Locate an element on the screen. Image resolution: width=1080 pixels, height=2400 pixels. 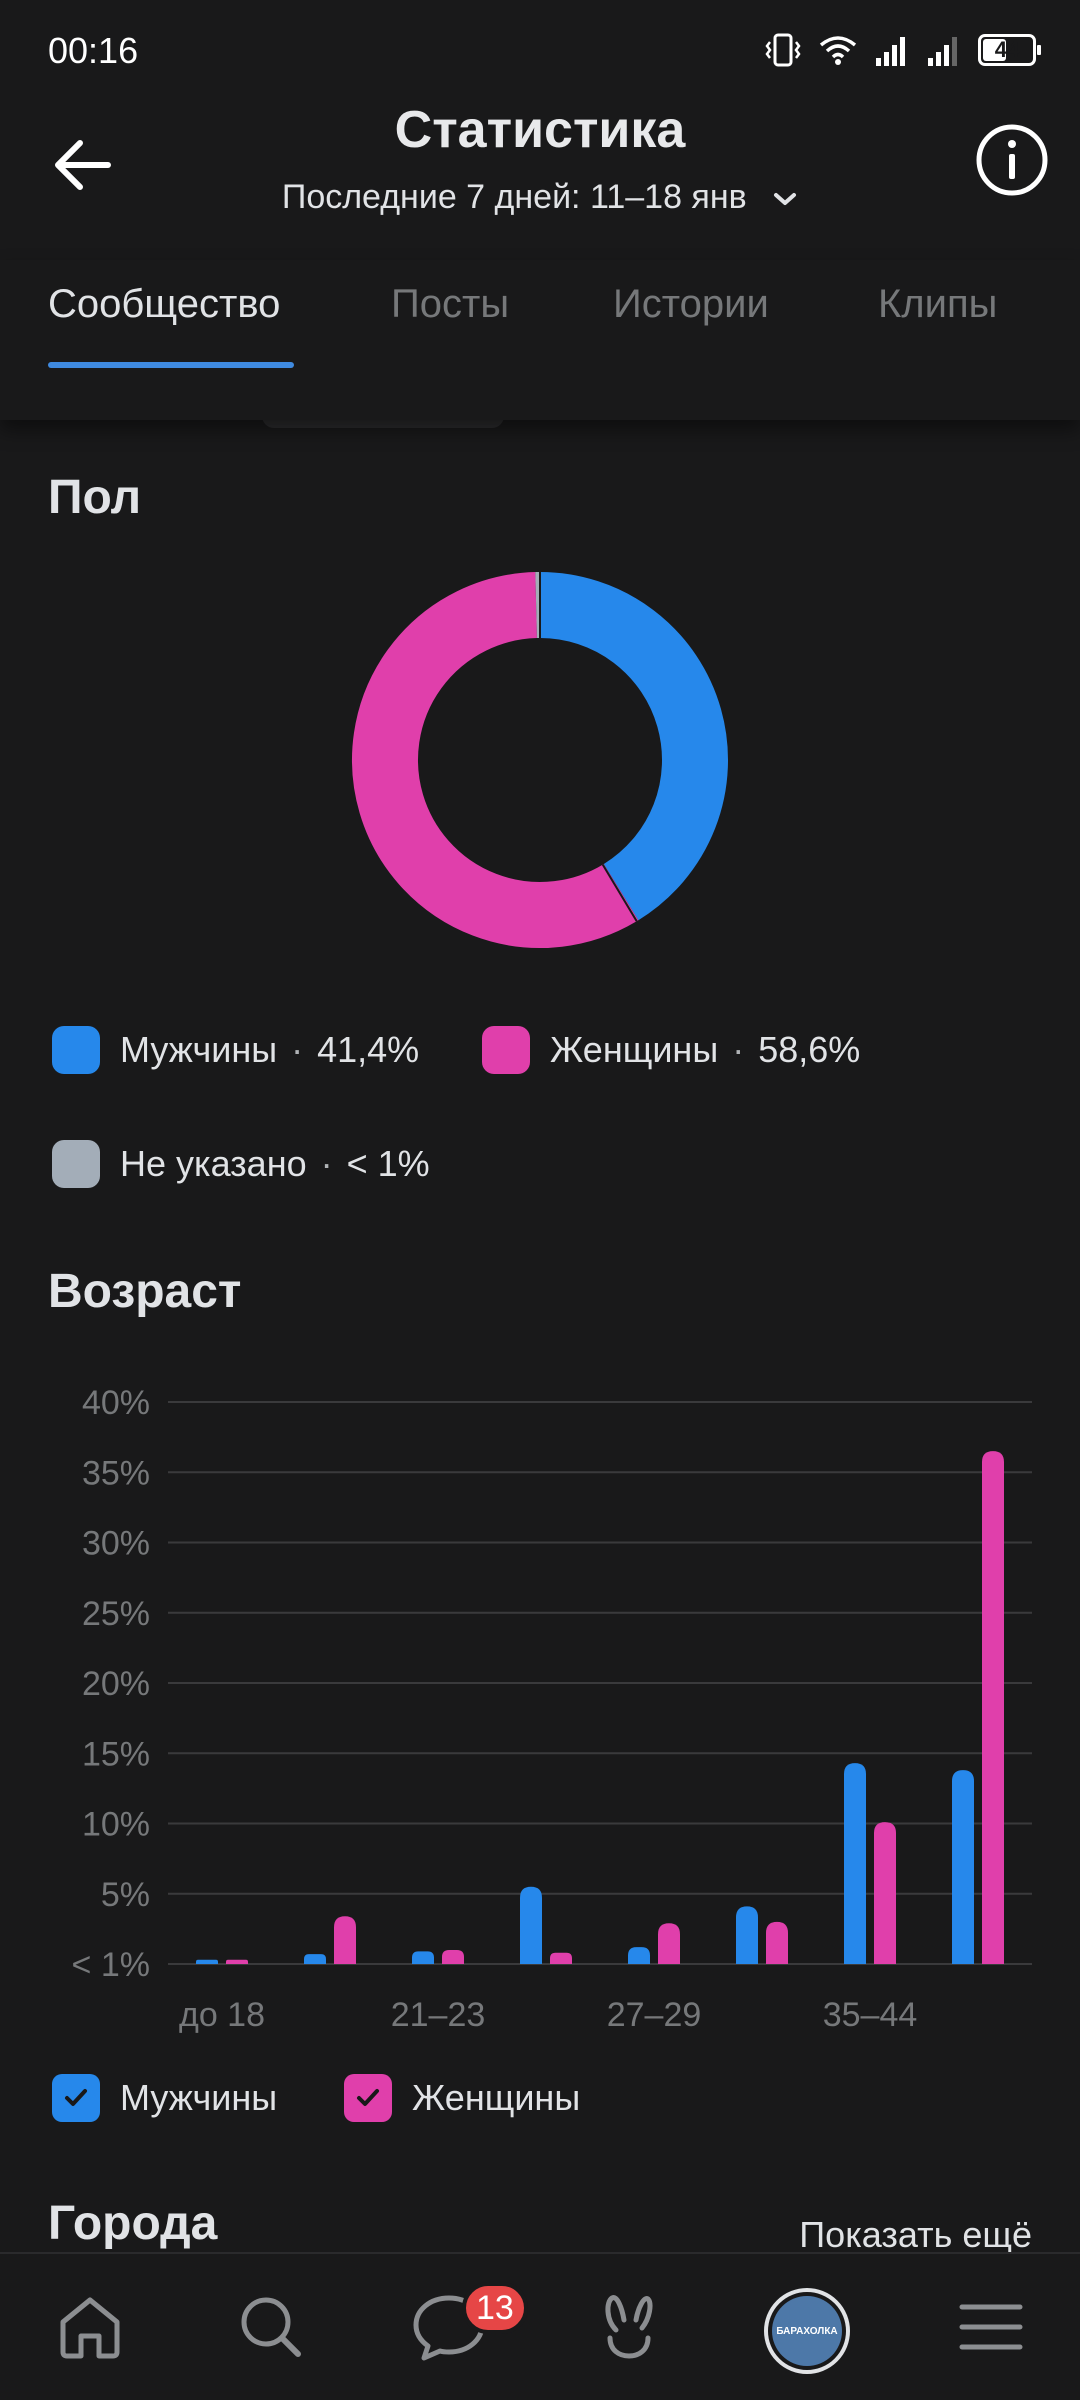
cities-title: Города is located at coordinates (133, 2223).